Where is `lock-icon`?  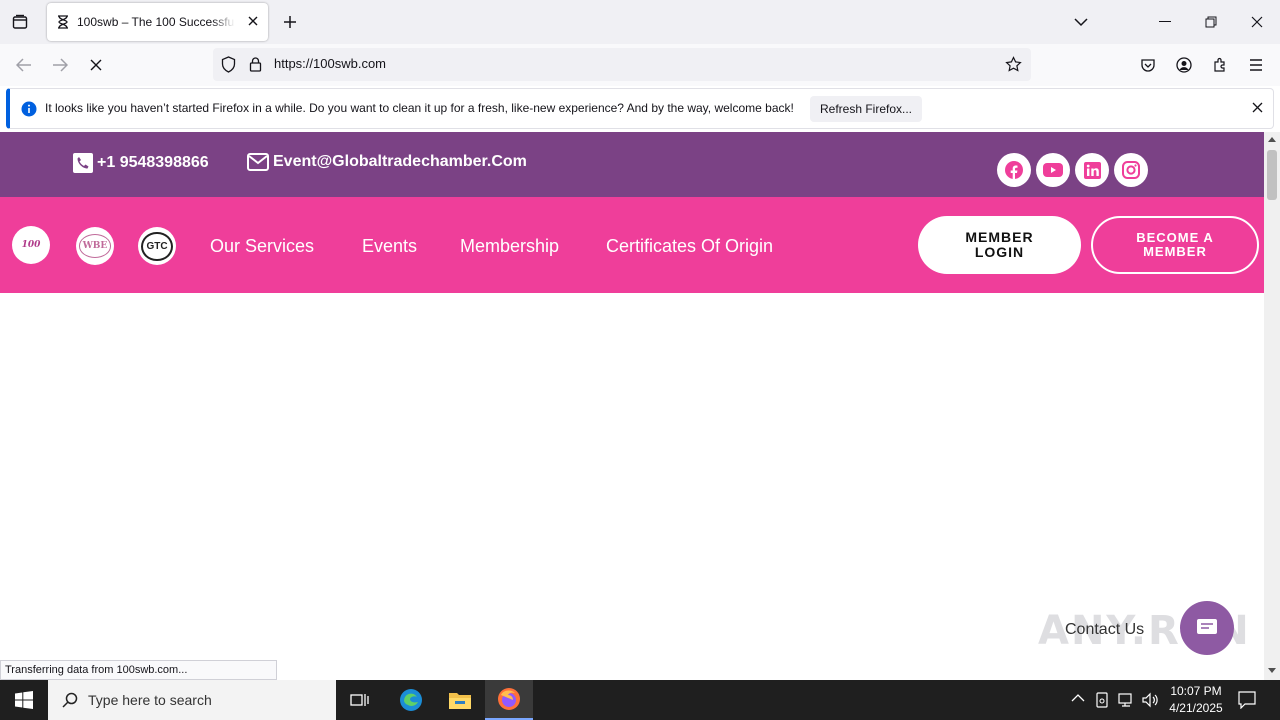 lock-icon is located at coordinates (255, 64).